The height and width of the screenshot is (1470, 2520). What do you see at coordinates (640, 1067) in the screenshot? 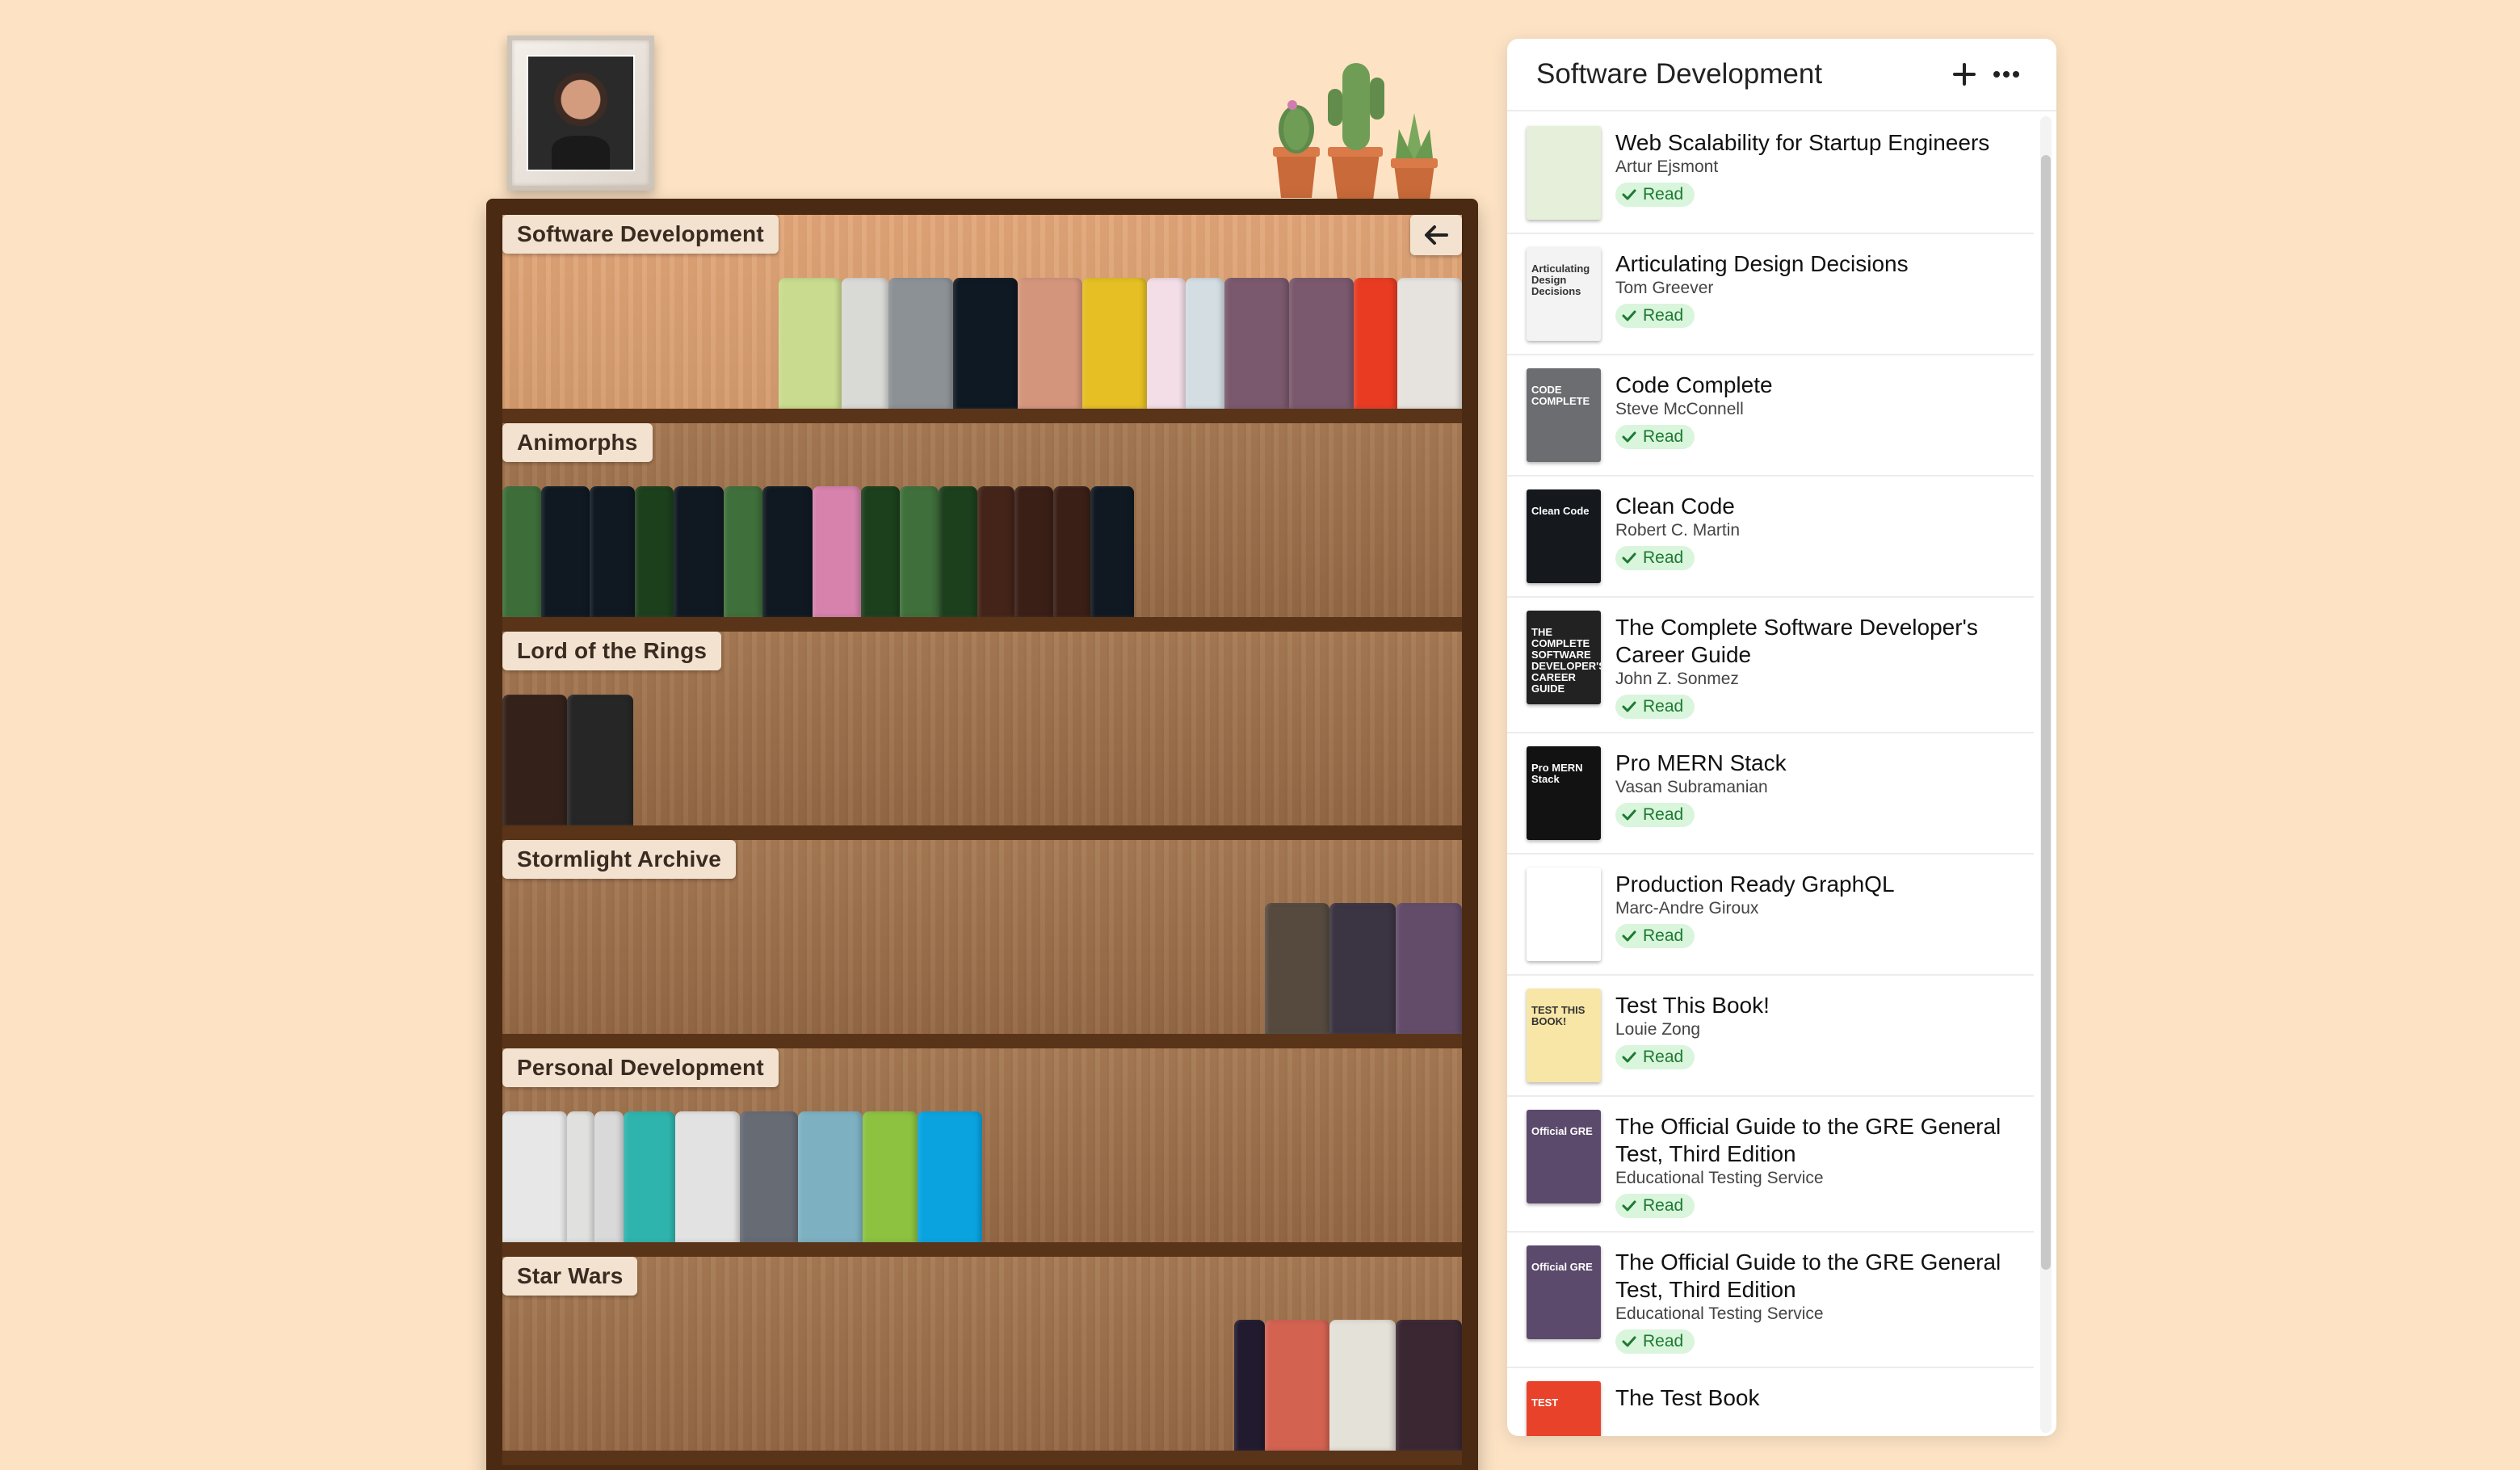
I see `shelf-label: Personal Development` at bounding box center [640, 1067].